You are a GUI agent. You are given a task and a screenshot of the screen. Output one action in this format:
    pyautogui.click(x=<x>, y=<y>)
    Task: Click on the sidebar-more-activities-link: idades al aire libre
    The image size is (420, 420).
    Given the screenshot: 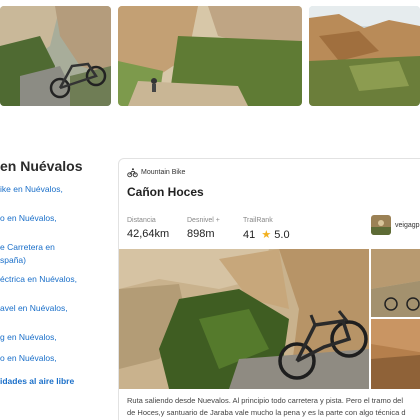 What is the action you would take?
    pyautogui.click(x=55, y=381)
    